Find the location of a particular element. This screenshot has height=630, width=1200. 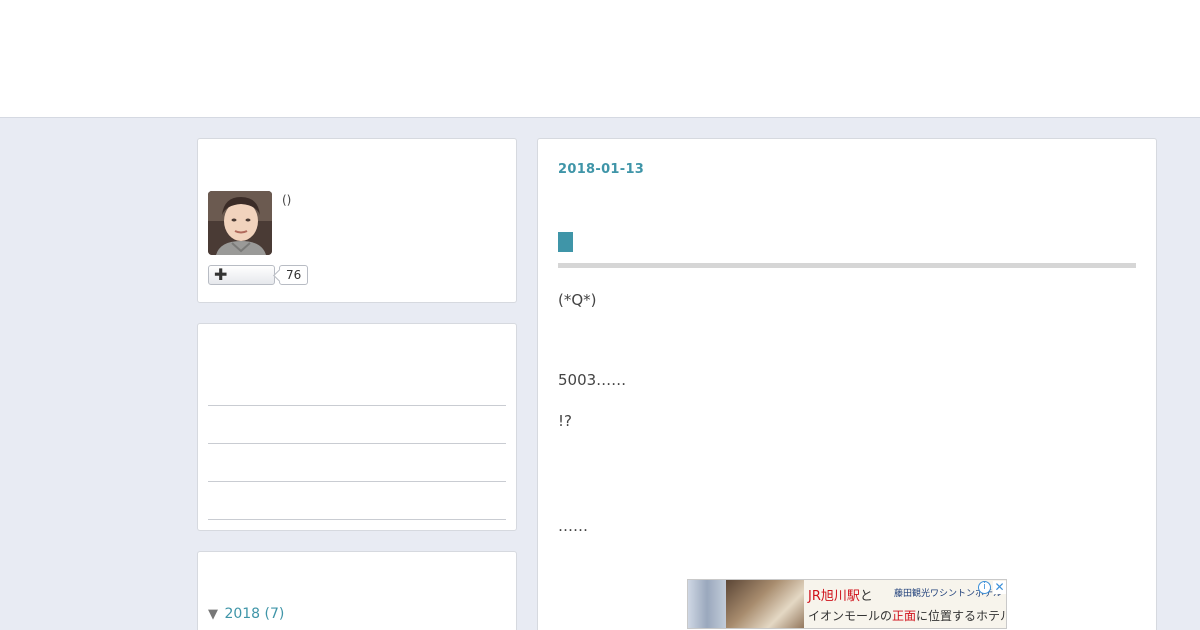

avatar is located at coordinates (240, 223).